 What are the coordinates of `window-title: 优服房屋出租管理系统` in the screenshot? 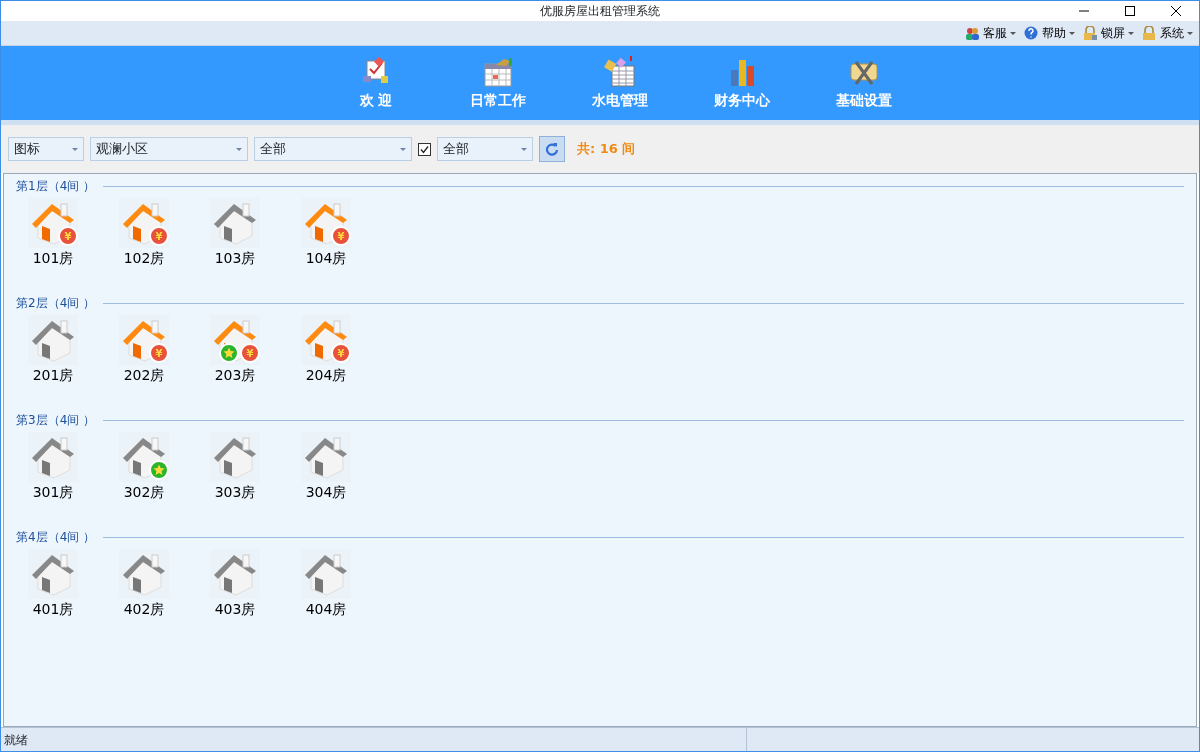 It's located at (600, 11).